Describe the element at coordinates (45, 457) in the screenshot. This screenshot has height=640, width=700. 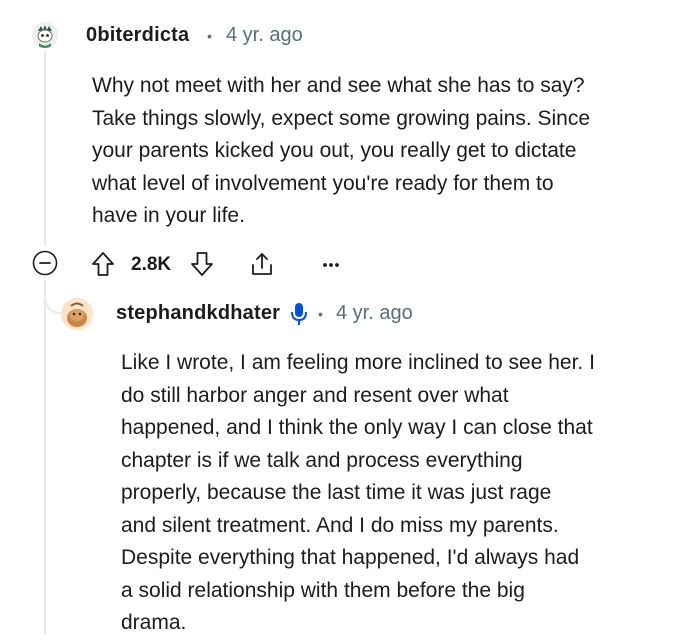
I see `thread-line-reply-branch` at that location.